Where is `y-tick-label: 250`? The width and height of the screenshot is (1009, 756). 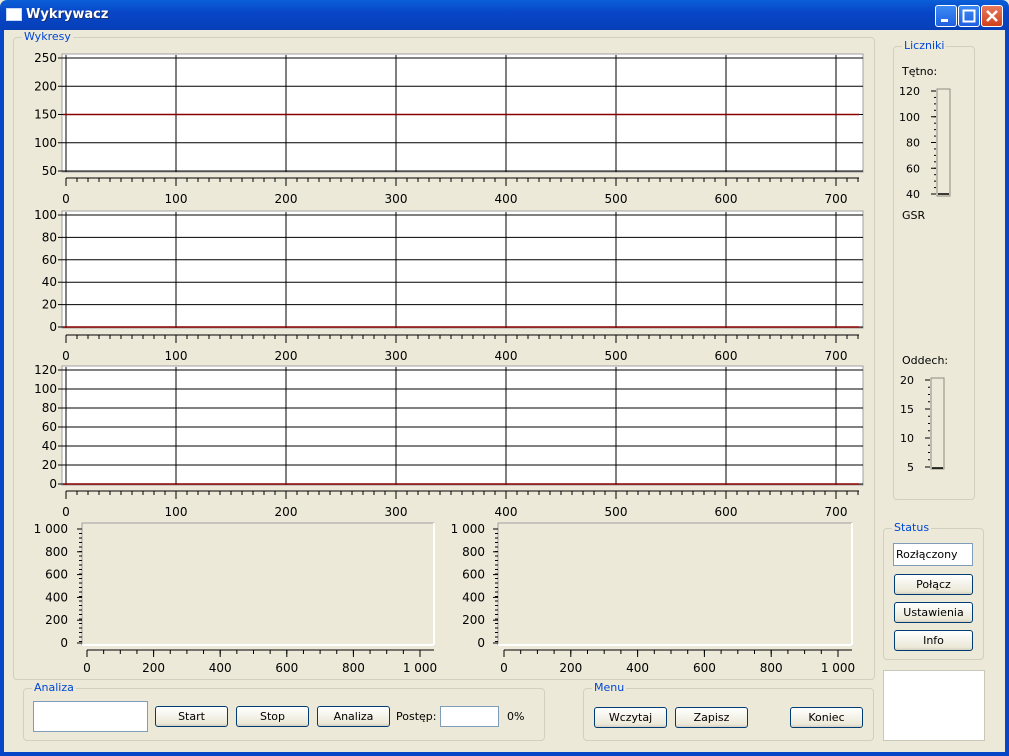
y-tick-label: 250 is located at coordinates (45, 58).